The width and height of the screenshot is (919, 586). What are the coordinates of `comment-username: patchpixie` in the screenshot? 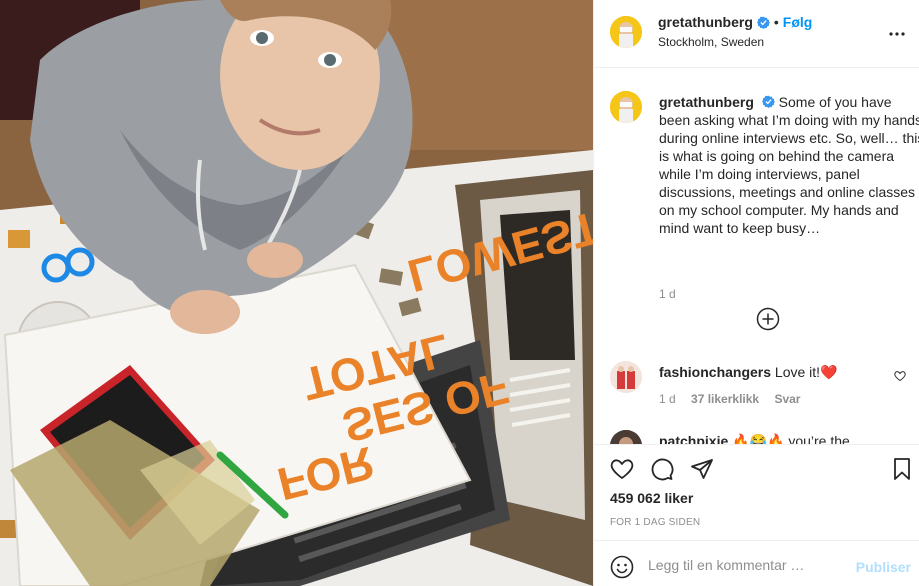 It's located at (693, 438).